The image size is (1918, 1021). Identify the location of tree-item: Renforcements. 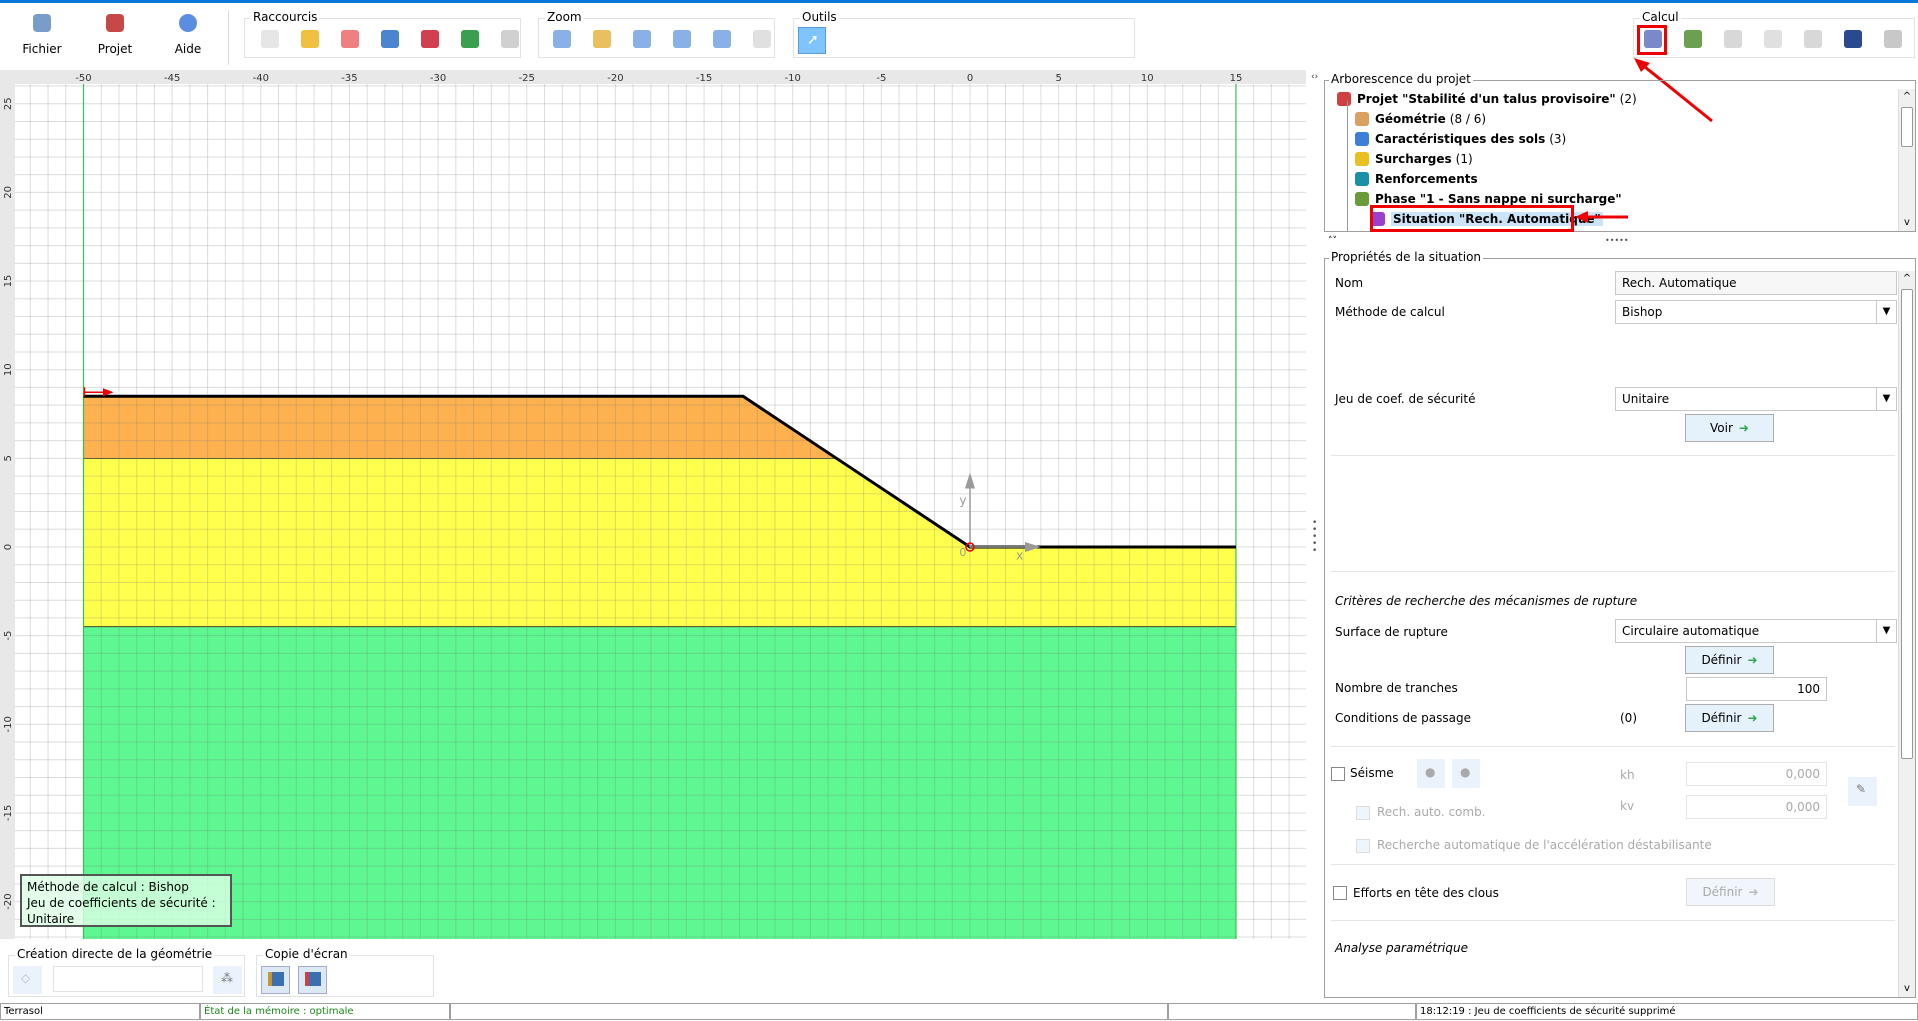
(1418, 179).